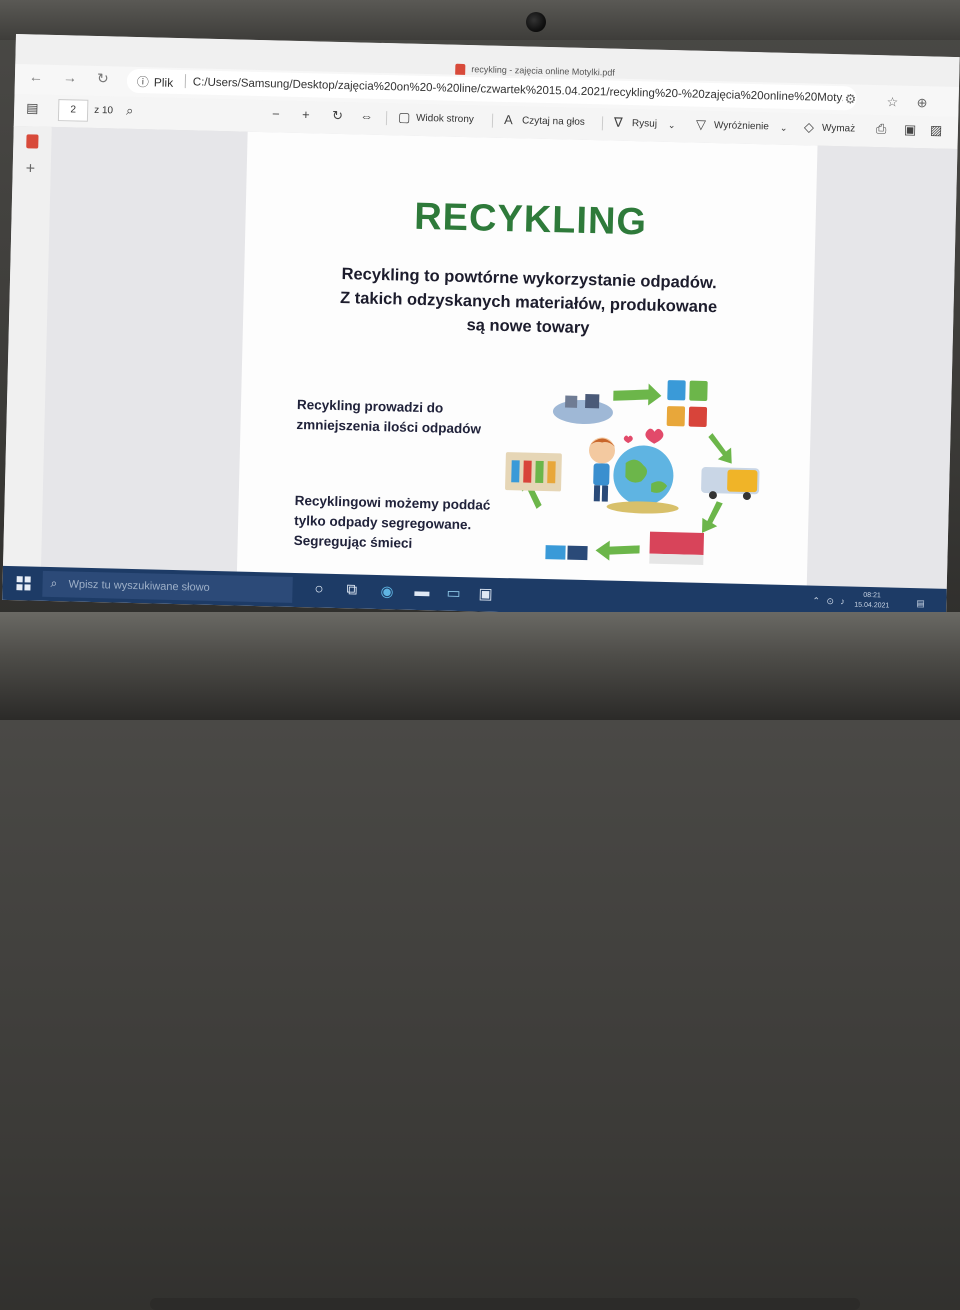 The width and height of the screenshot is (960, 1310). I want to click on page-number-input: 2, so click(73, 110).